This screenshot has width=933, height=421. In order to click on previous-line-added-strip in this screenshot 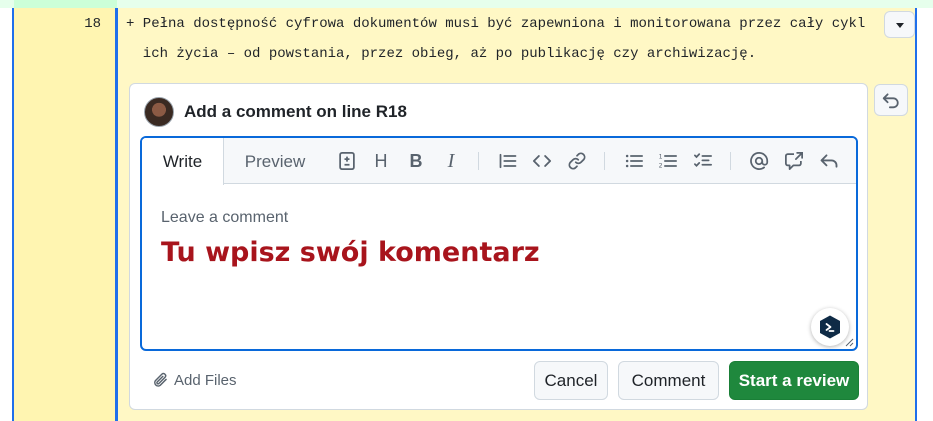, I will do `click(466, 4)`.